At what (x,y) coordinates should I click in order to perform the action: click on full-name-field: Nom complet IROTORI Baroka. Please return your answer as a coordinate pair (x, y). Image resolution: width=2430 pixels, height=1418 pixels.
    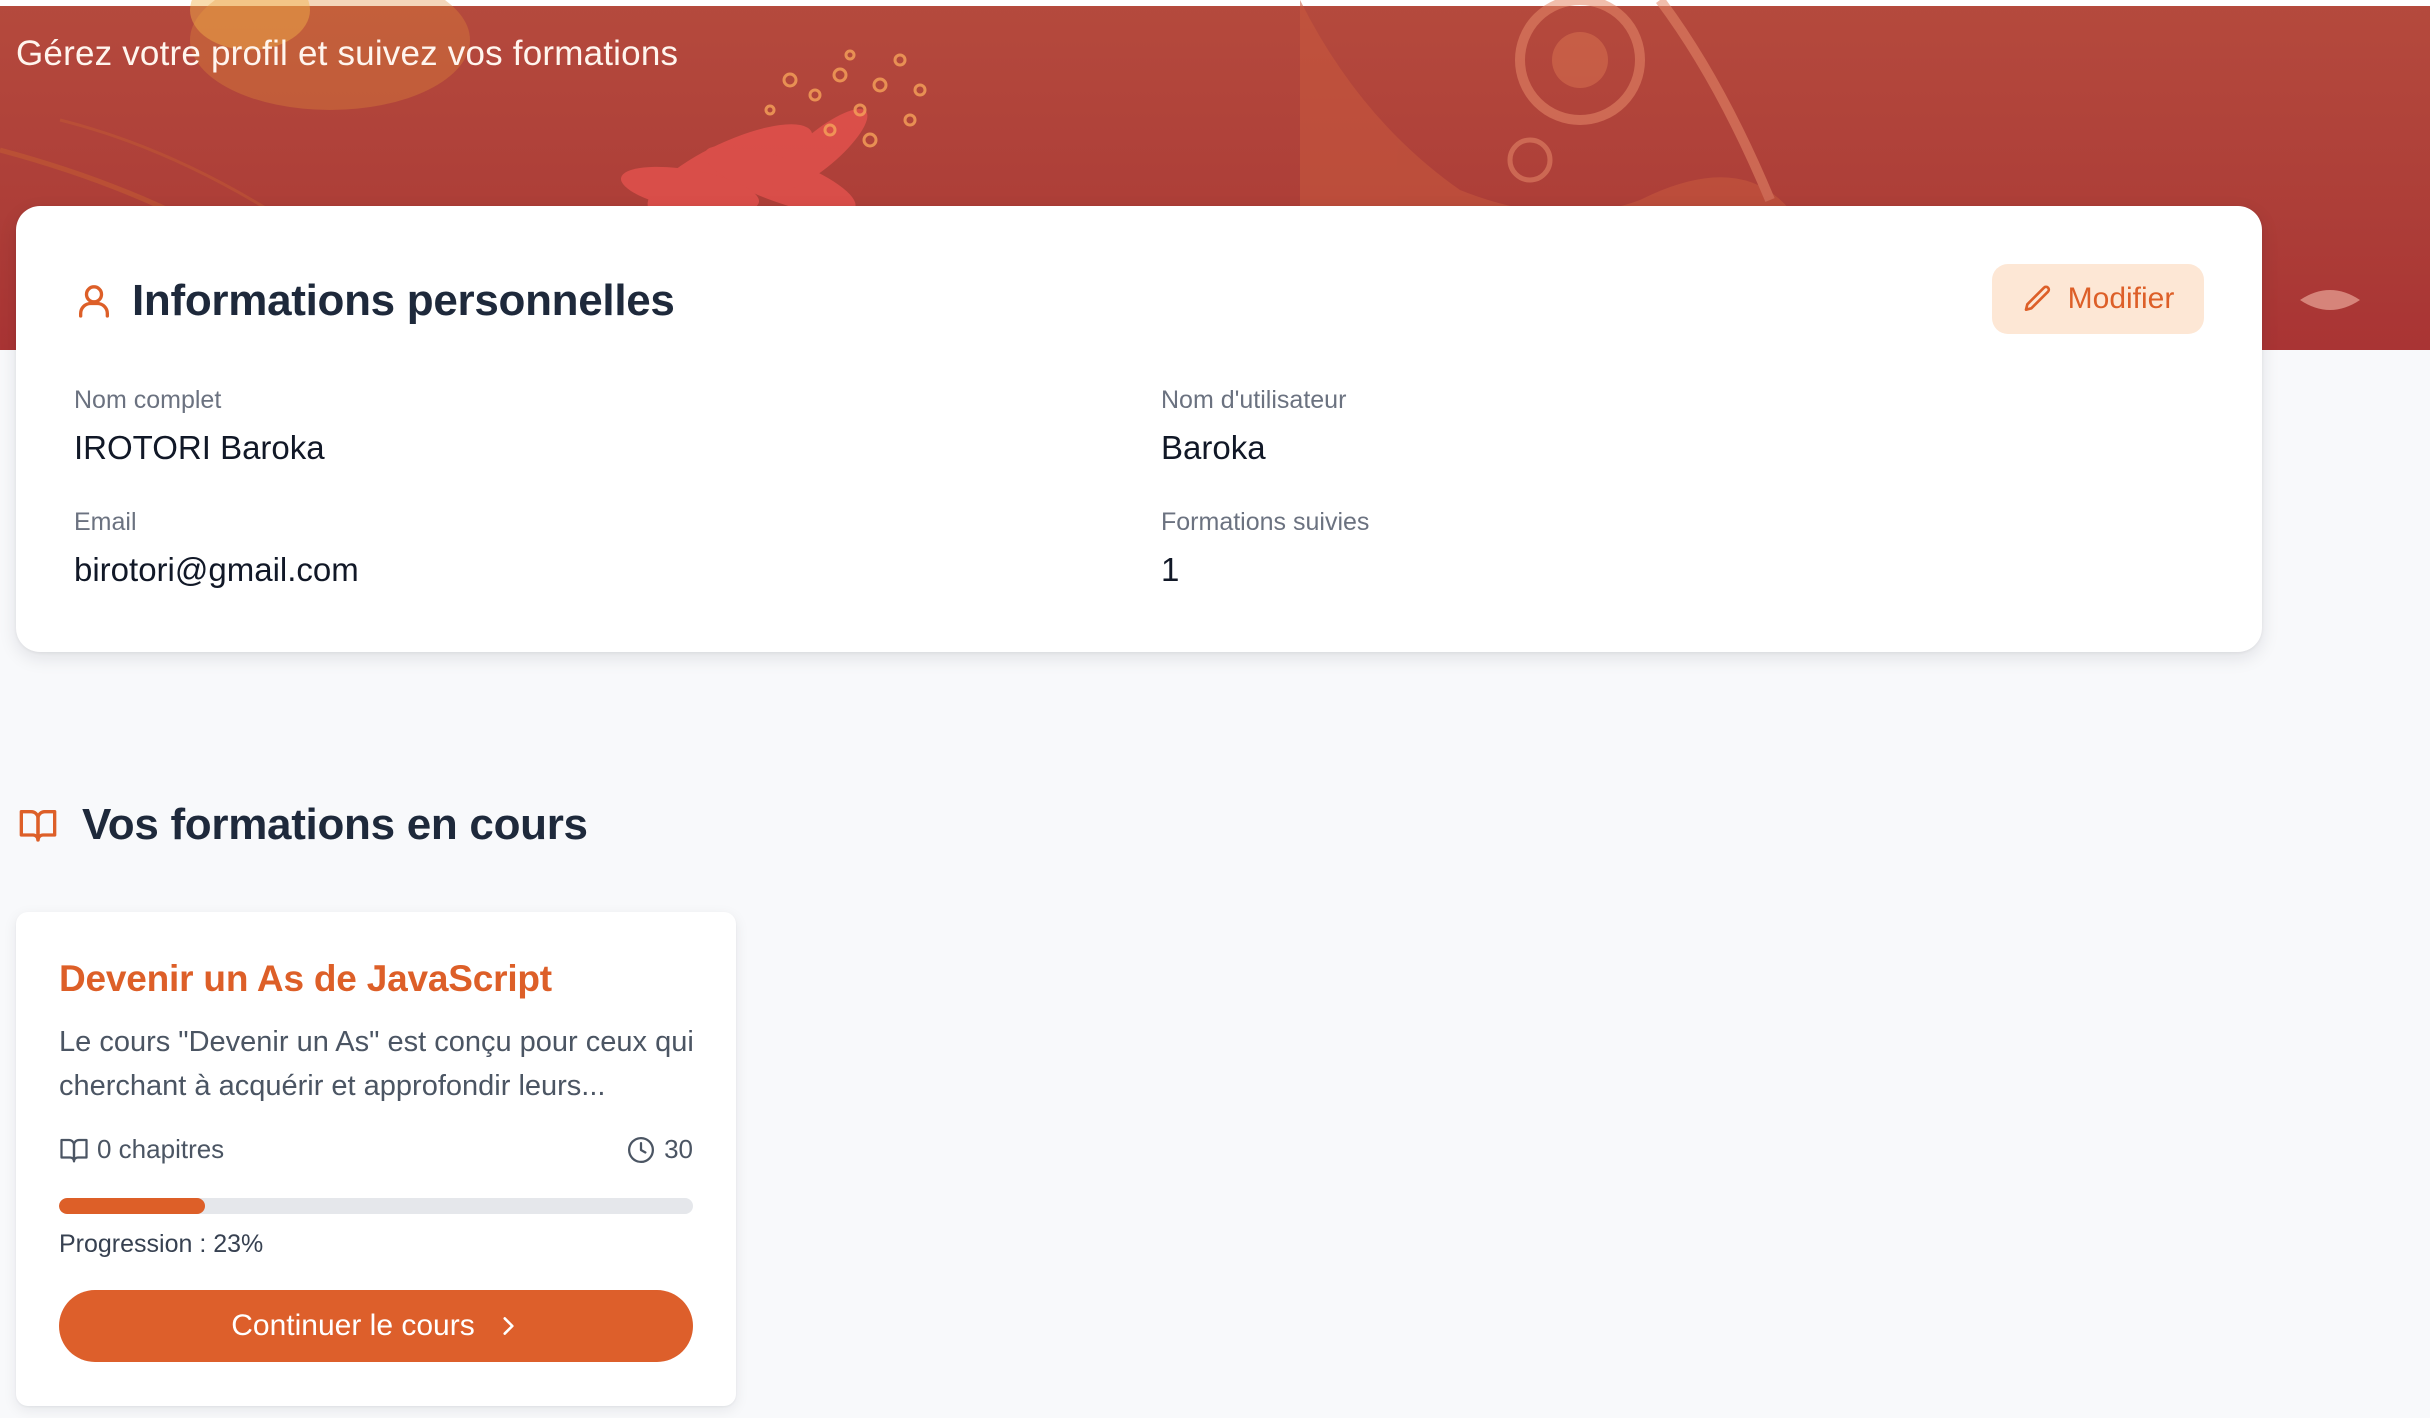
    Looking at the image, I should click on (199, 426).